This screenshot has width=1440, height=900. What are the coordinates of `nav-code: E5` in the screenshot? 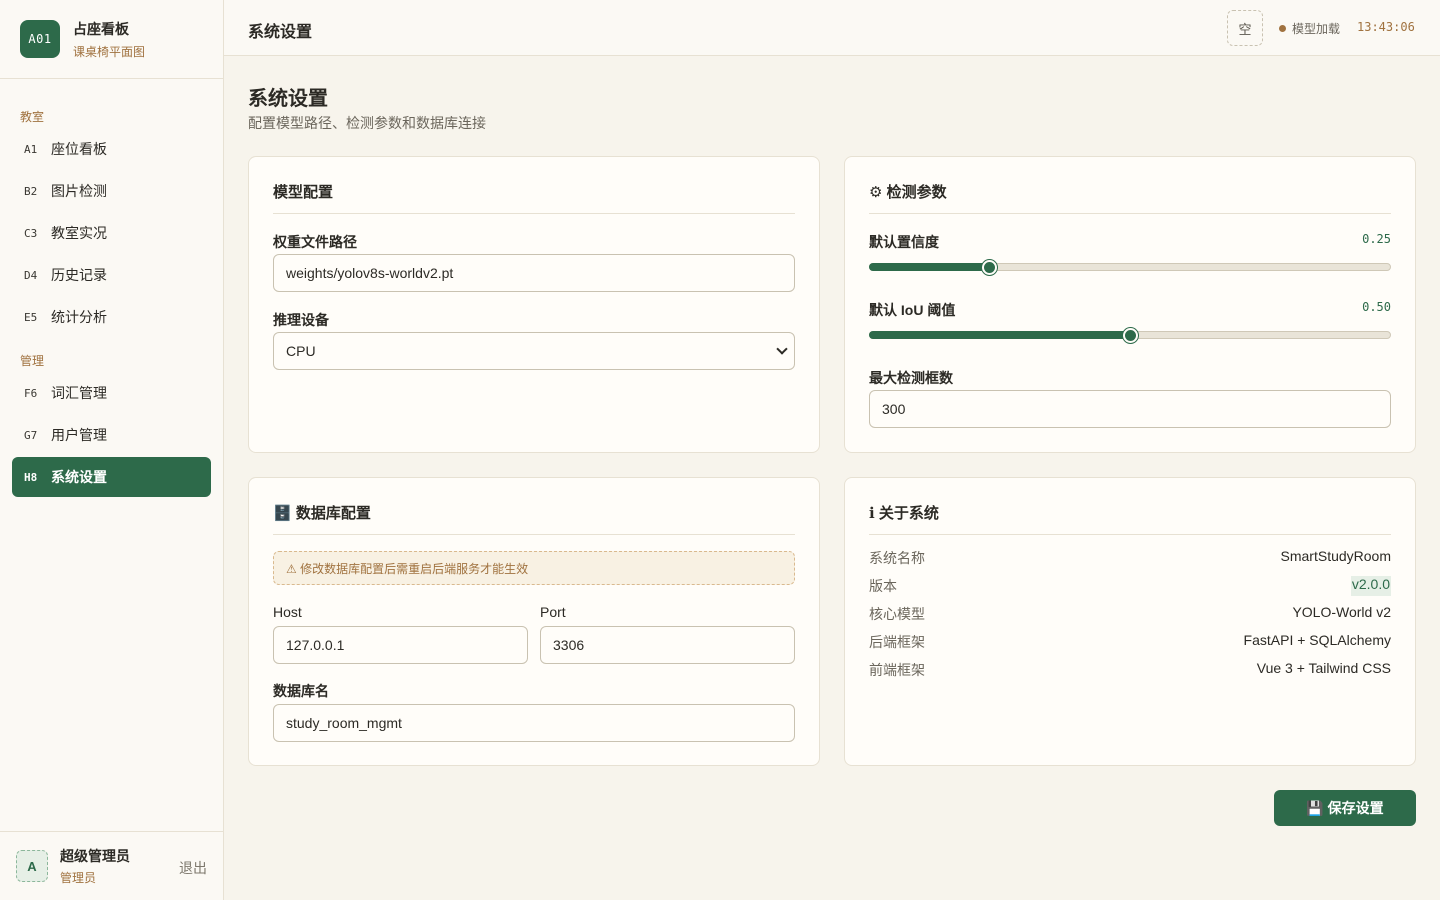 It's located at (31, 317).